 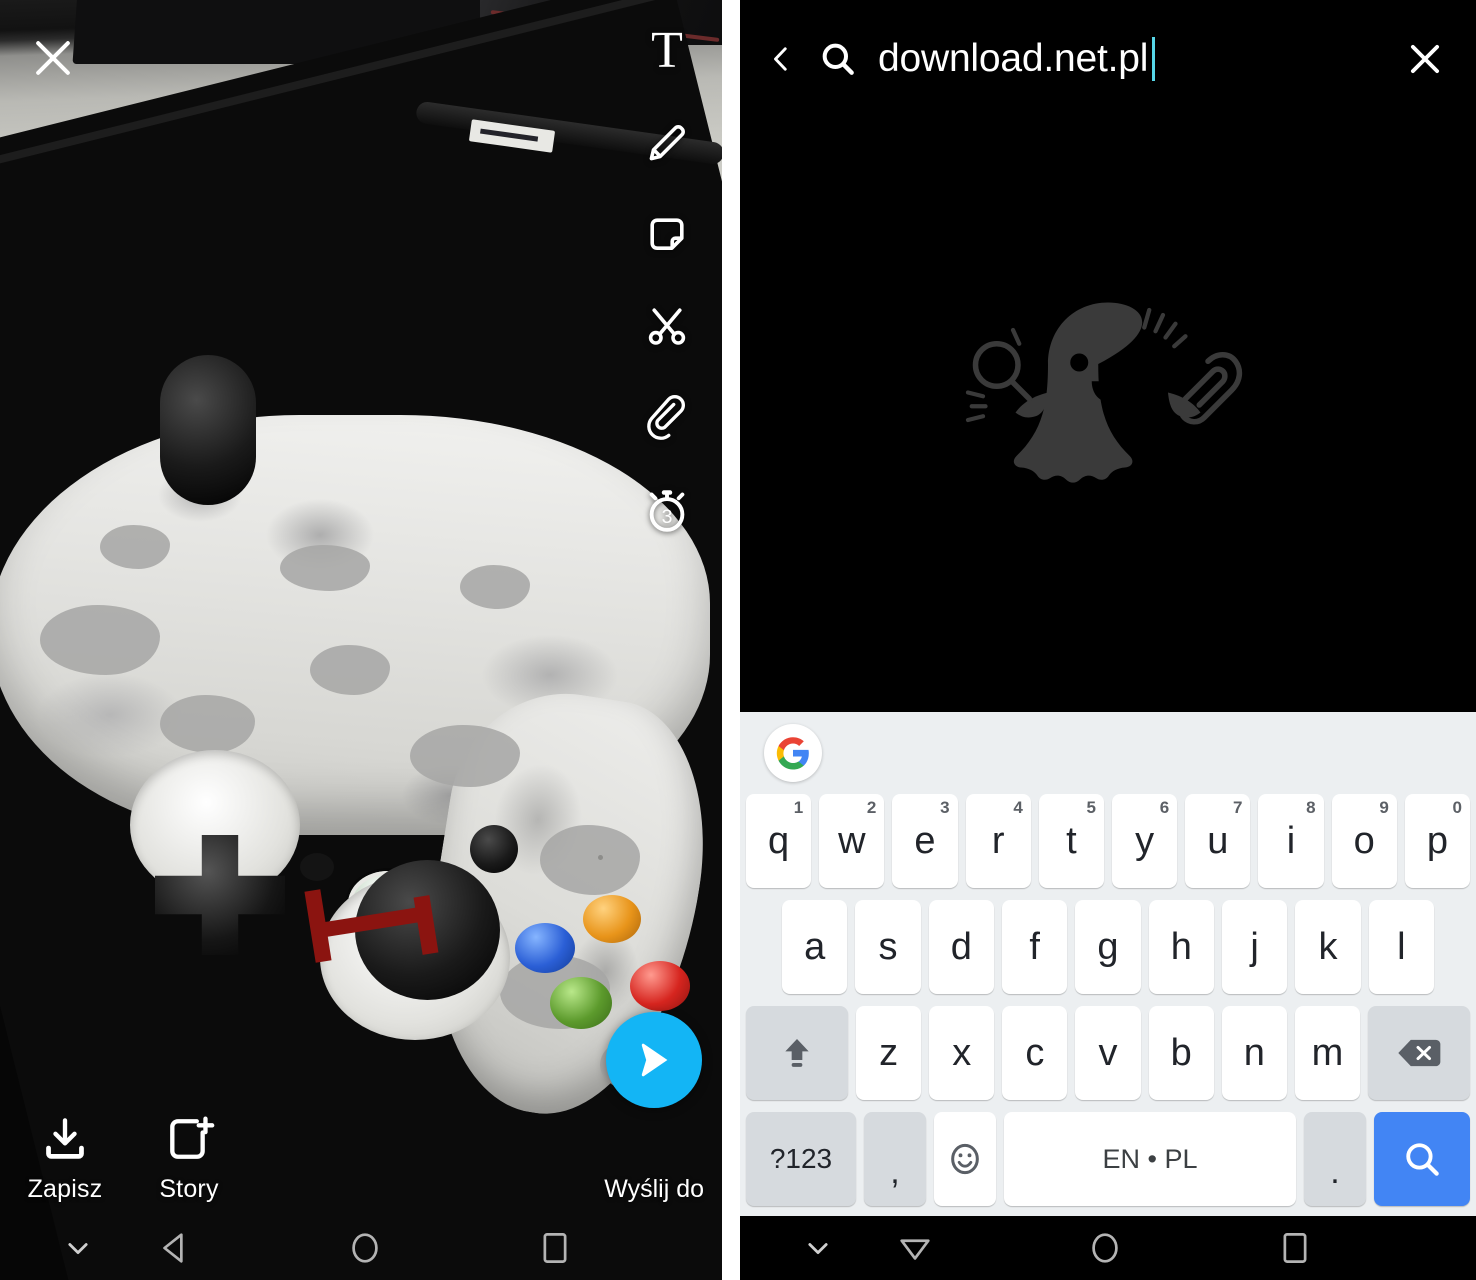 What do you see at coordinates (1108, 841) in the screenshot?
I see `keyboard-row-1: 1q 2w 3e 4r 5t 6y 7u 8i 9o 0p` at bounding box center [1108, 841].